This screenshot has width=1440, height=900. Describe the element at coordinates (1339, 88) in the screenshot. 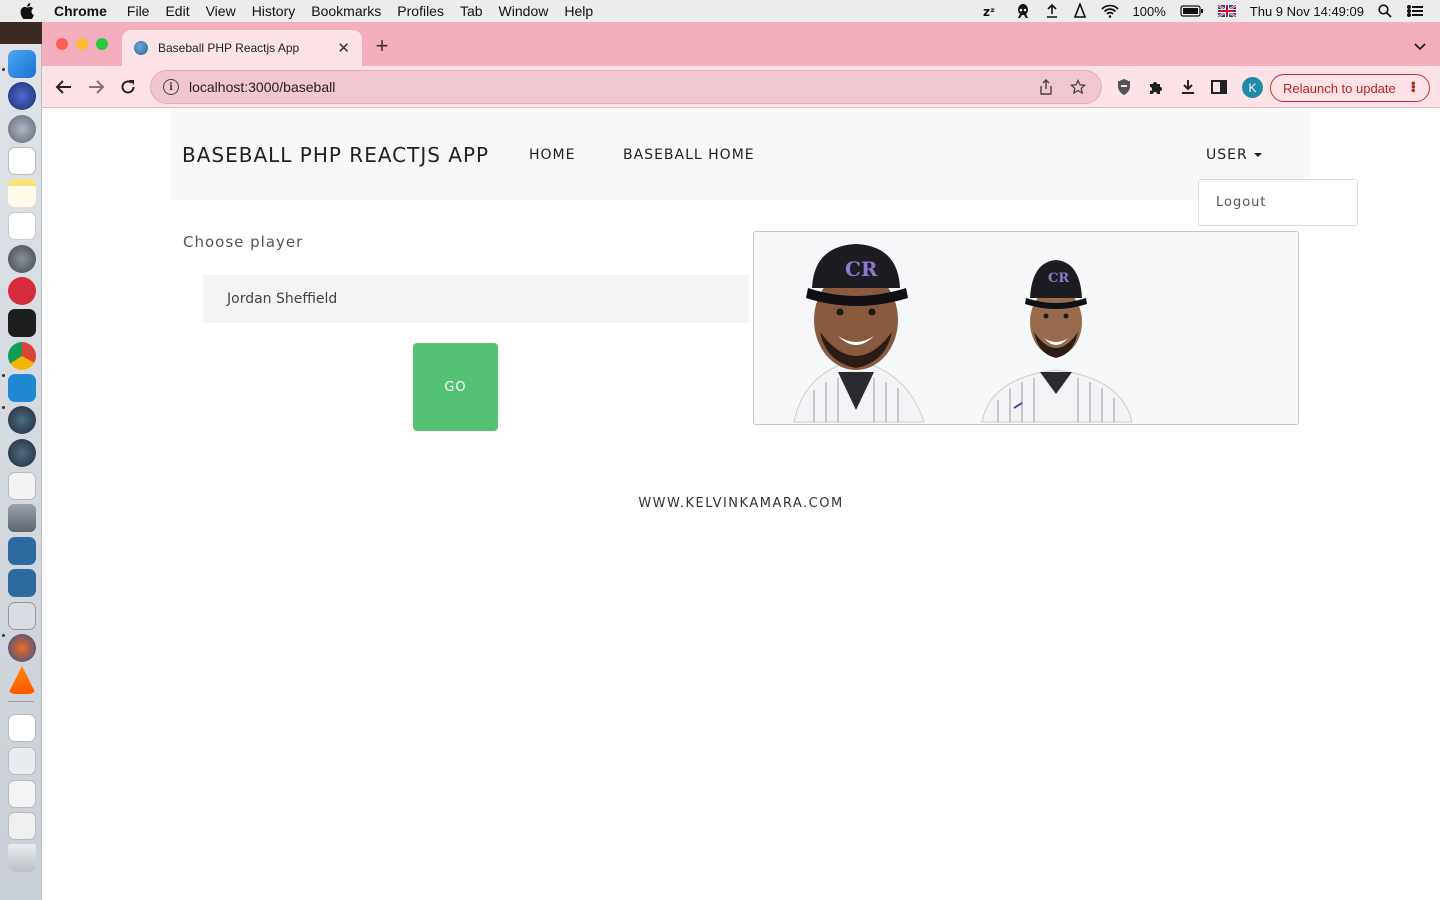

I see `relaunch-label: Relaunch to update` at that location.